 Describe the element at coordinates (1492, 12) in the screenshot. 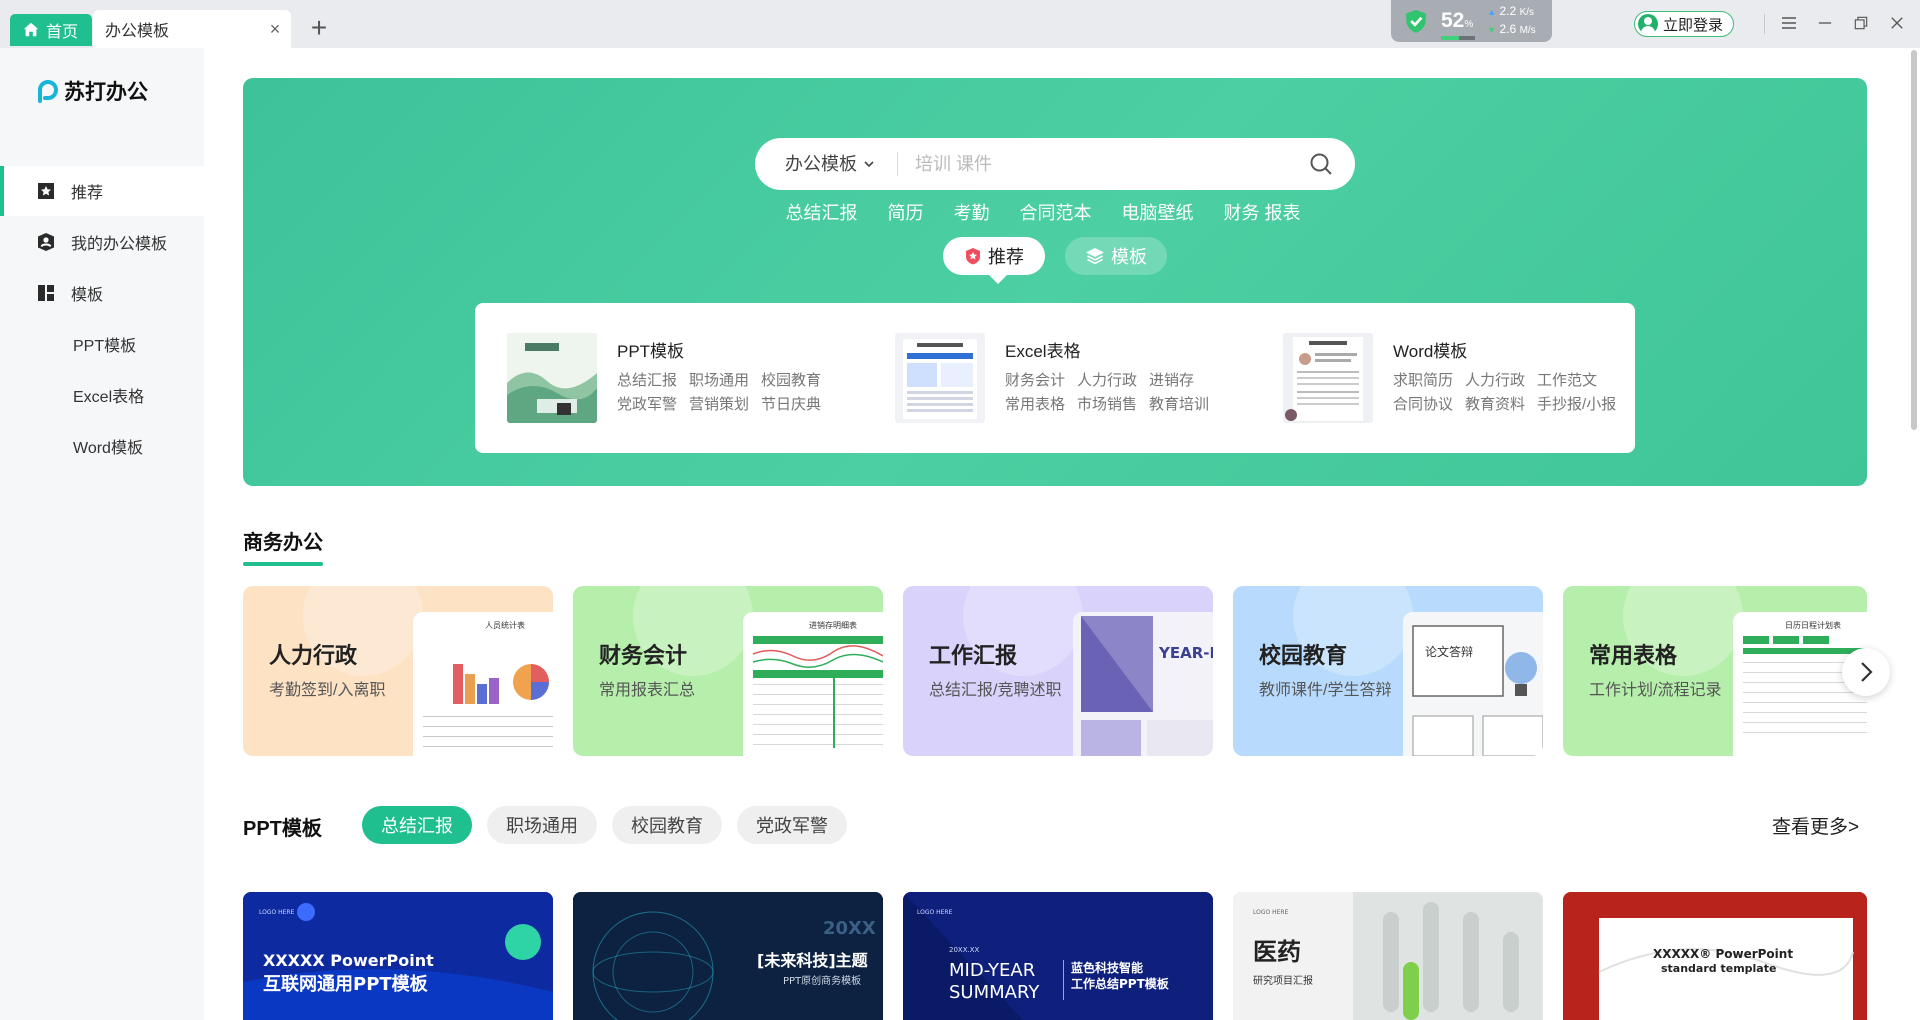

I see `upload-arrow-icon: ▲` at that location.